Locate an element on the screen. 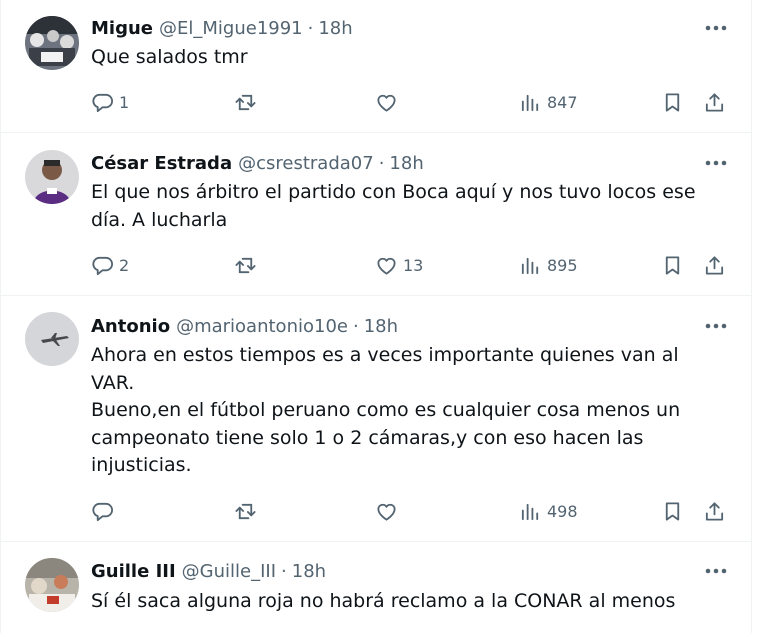 The height and width of the screenshot is (633, 764). like-count: 13 is located at coordinates (413, 265).